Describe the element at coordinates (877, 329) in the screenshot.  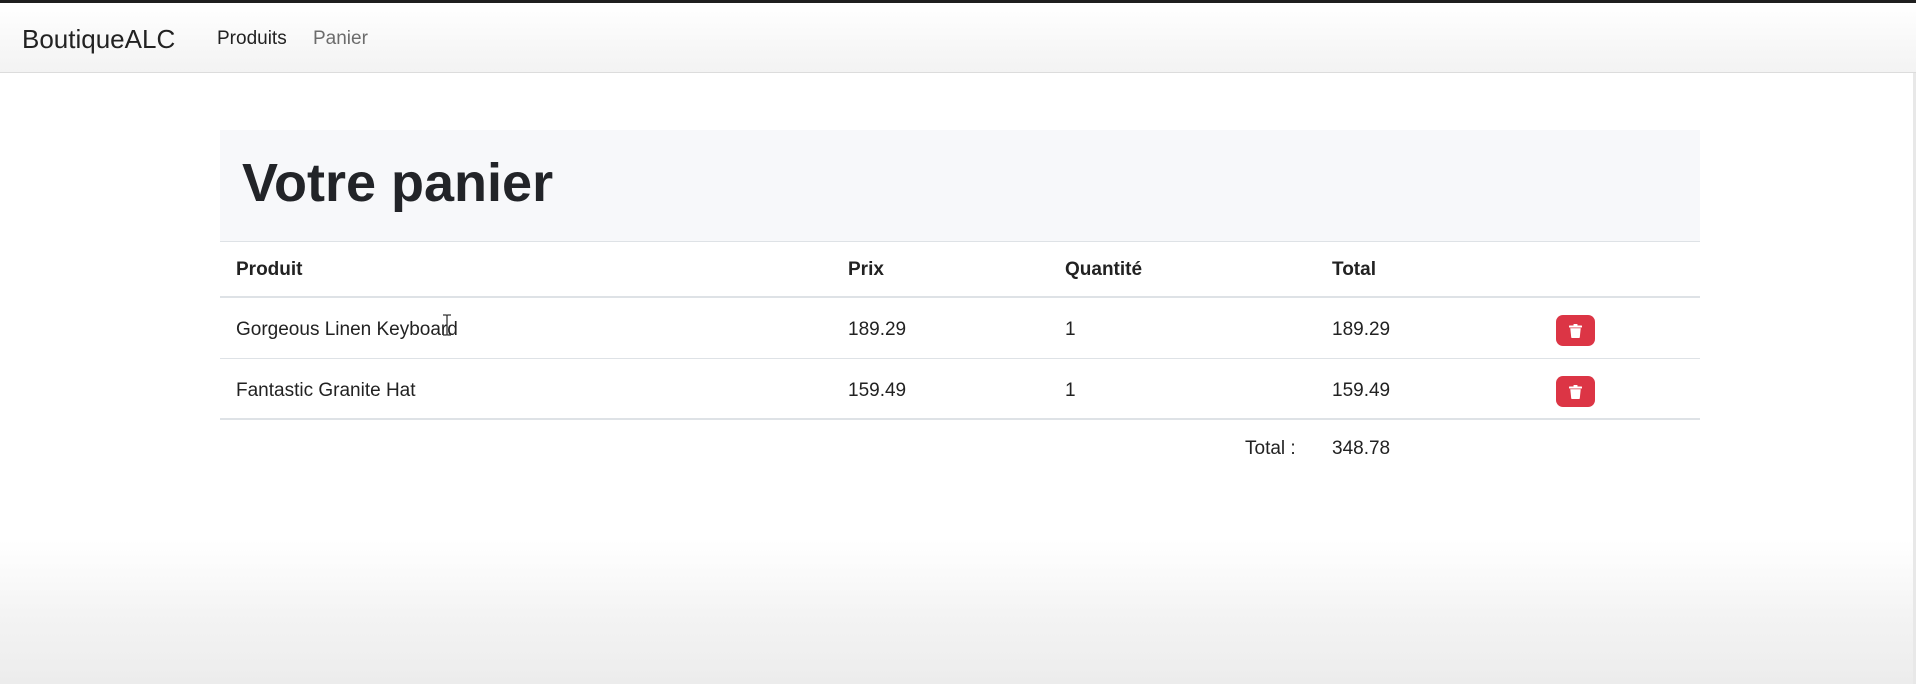
I see `product-price: 189.29` at that location.